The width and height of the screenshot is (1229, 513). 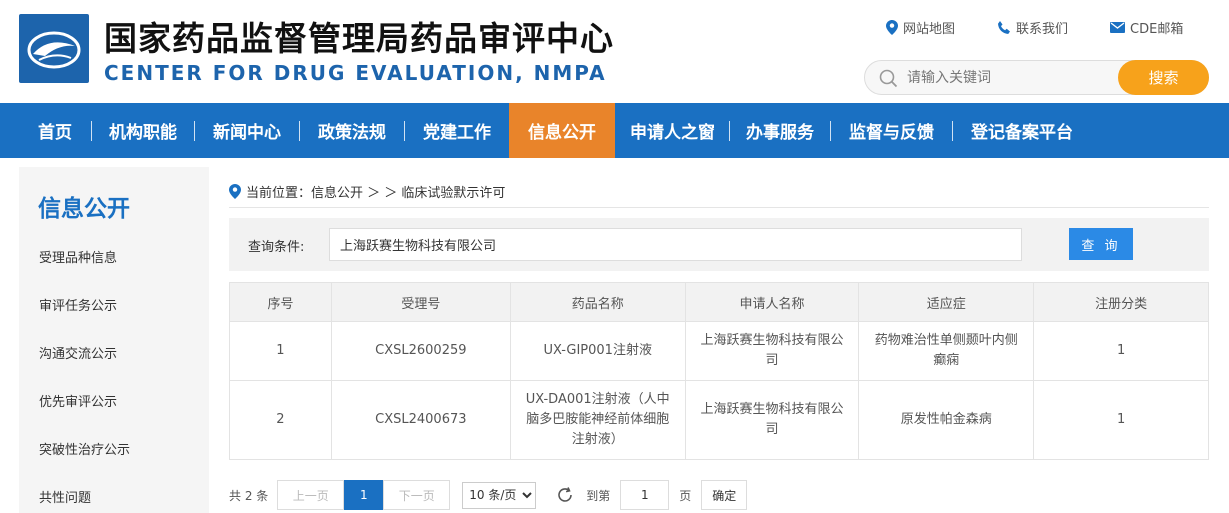 I want to click on nav-item-services: 办事服务, so click(x=780, y=130).